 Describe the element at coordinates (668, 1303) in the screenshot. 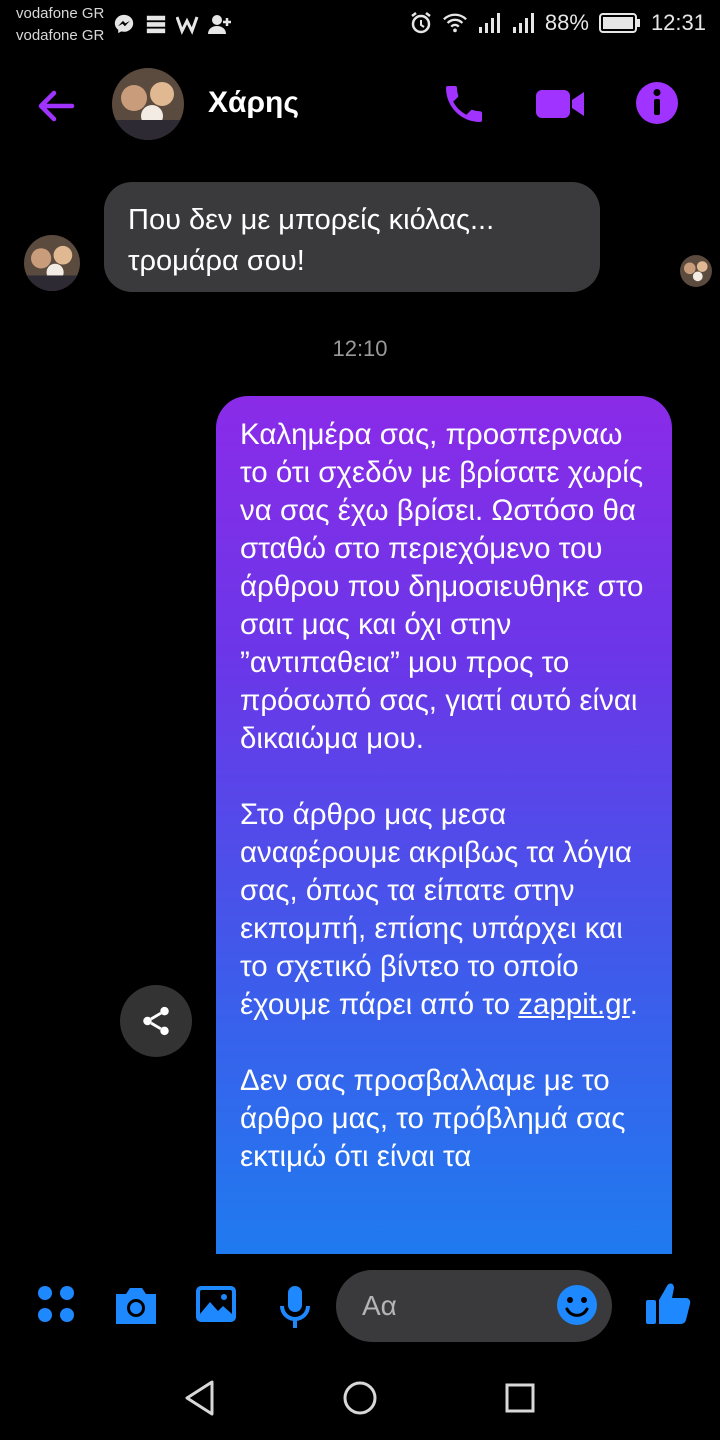

I see `thumbs-up-icon` at that location.